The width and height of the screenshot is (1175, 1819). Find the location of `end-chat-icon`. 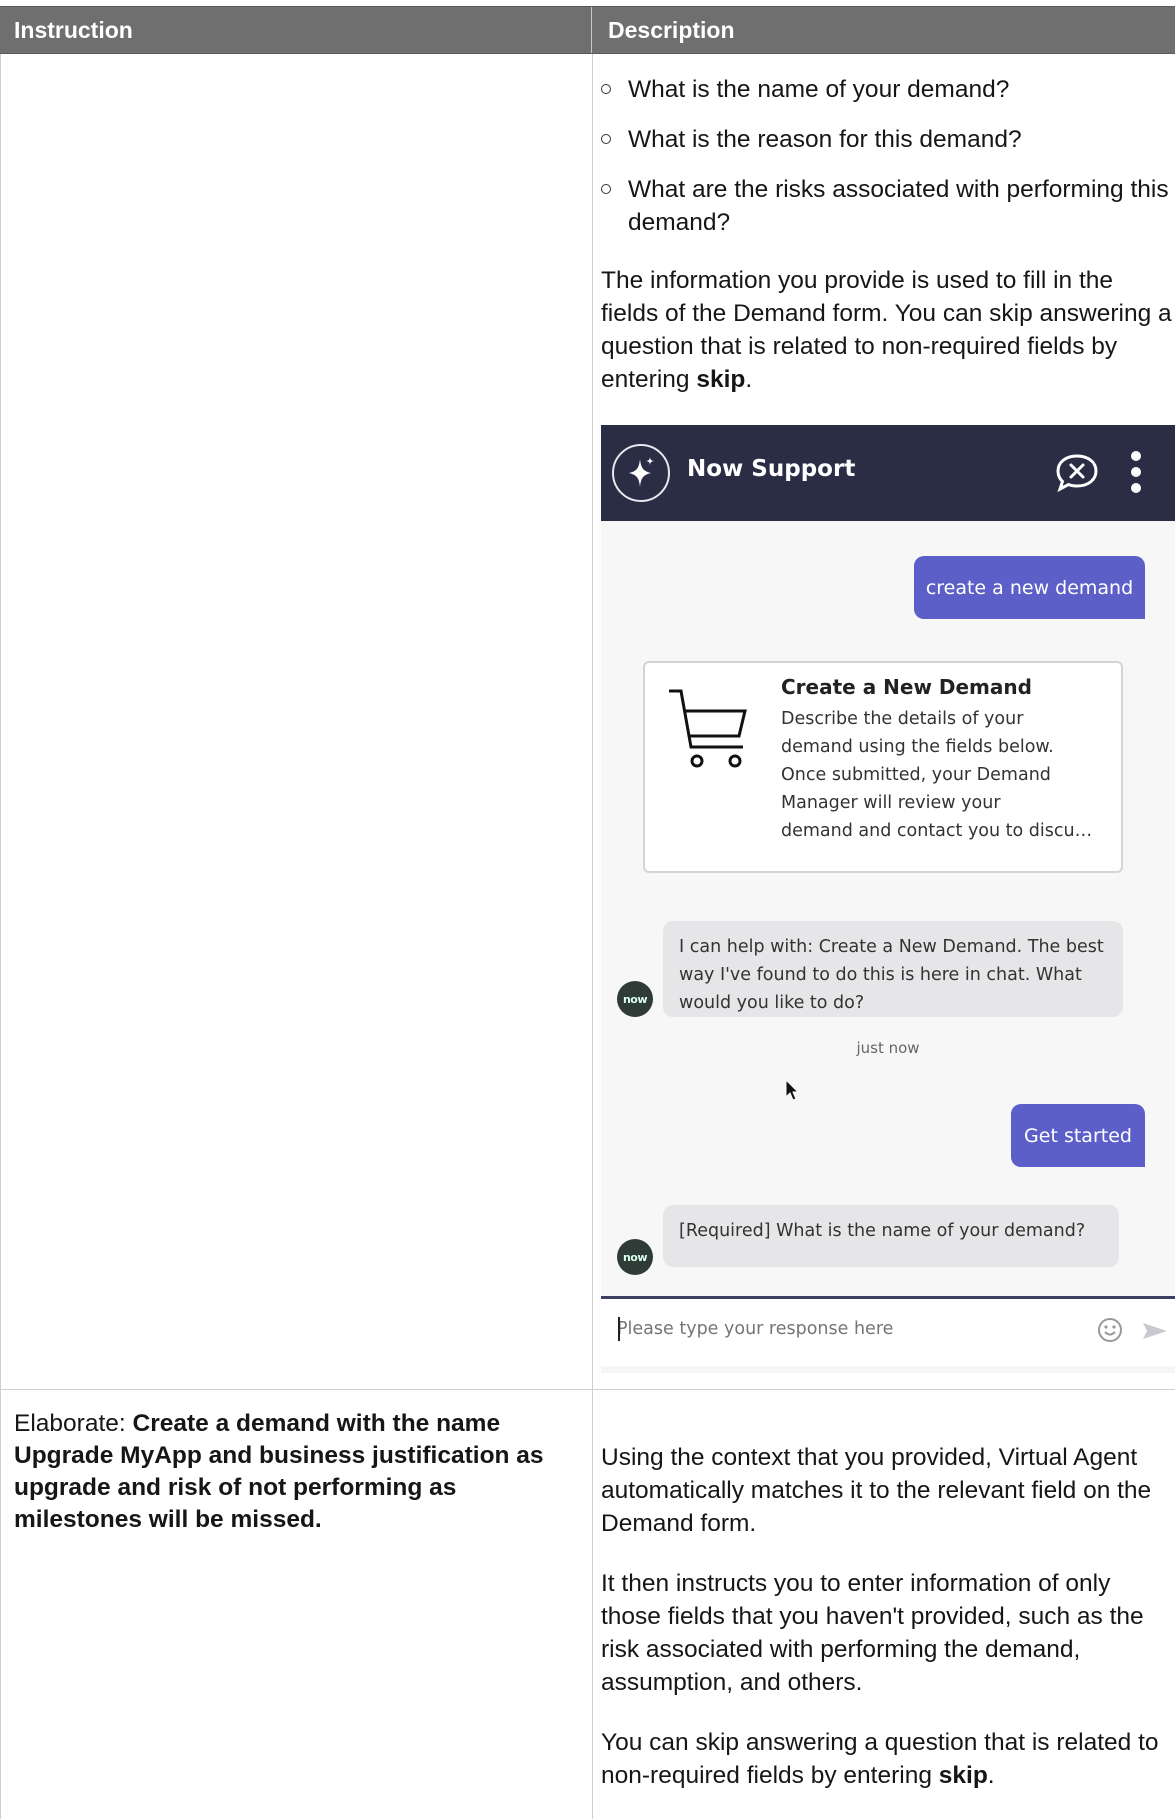

end-chat-icon is located at coordinates (1077, 475).